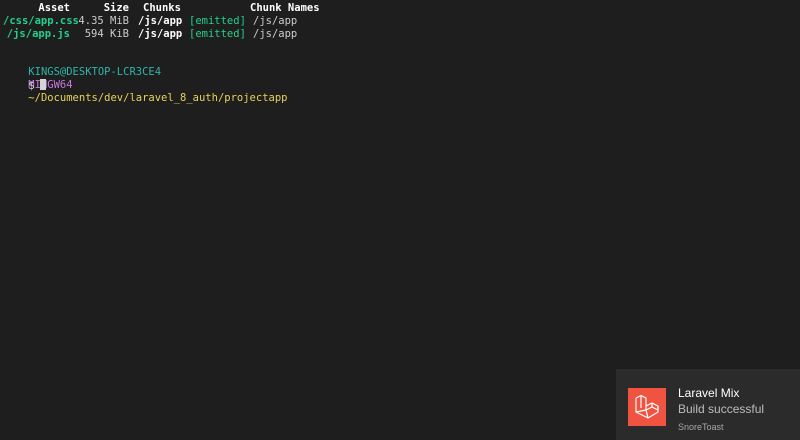 The width and height of the screenshot is (800, 440). What do you see at coordinates (31, 86) in the screenshot?
I see `prompt-symbol: $` at bounding box center [31, 86].